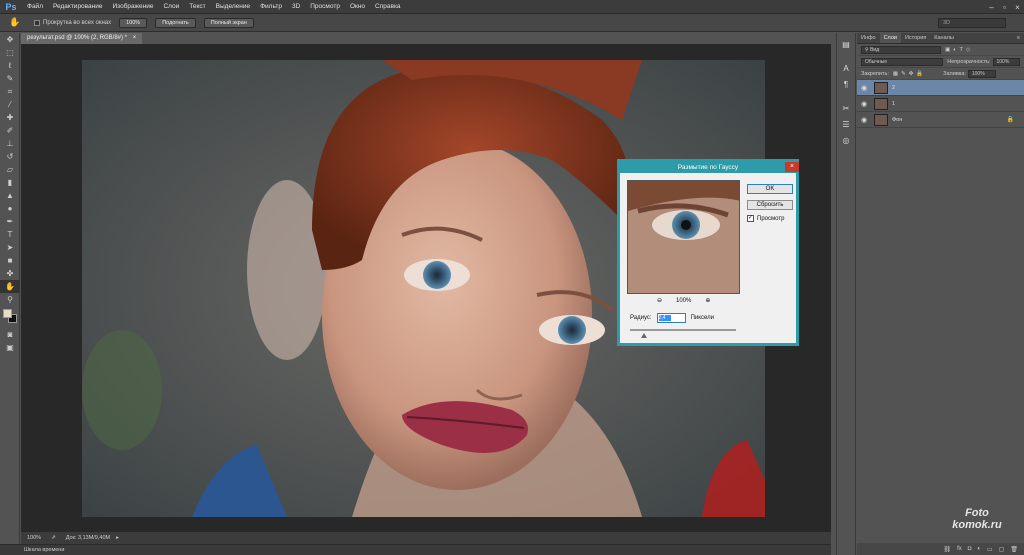 The height and width of the screenshot is (555, 1024). Describe the element at coordinates (10, 286) in the screenshot. I see `hand-tool-icon: ✋` at that location.